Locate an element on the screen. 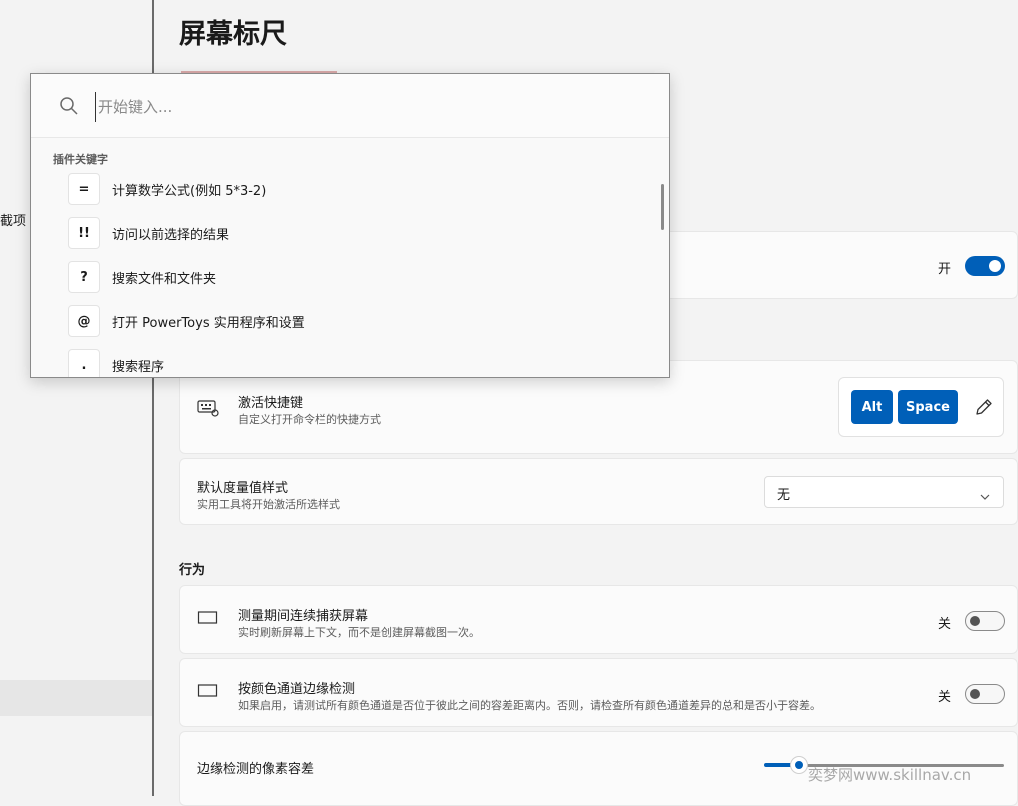 This screenshot has width=1018, height=806. slider-thumb is located at coordinates (799, 765).